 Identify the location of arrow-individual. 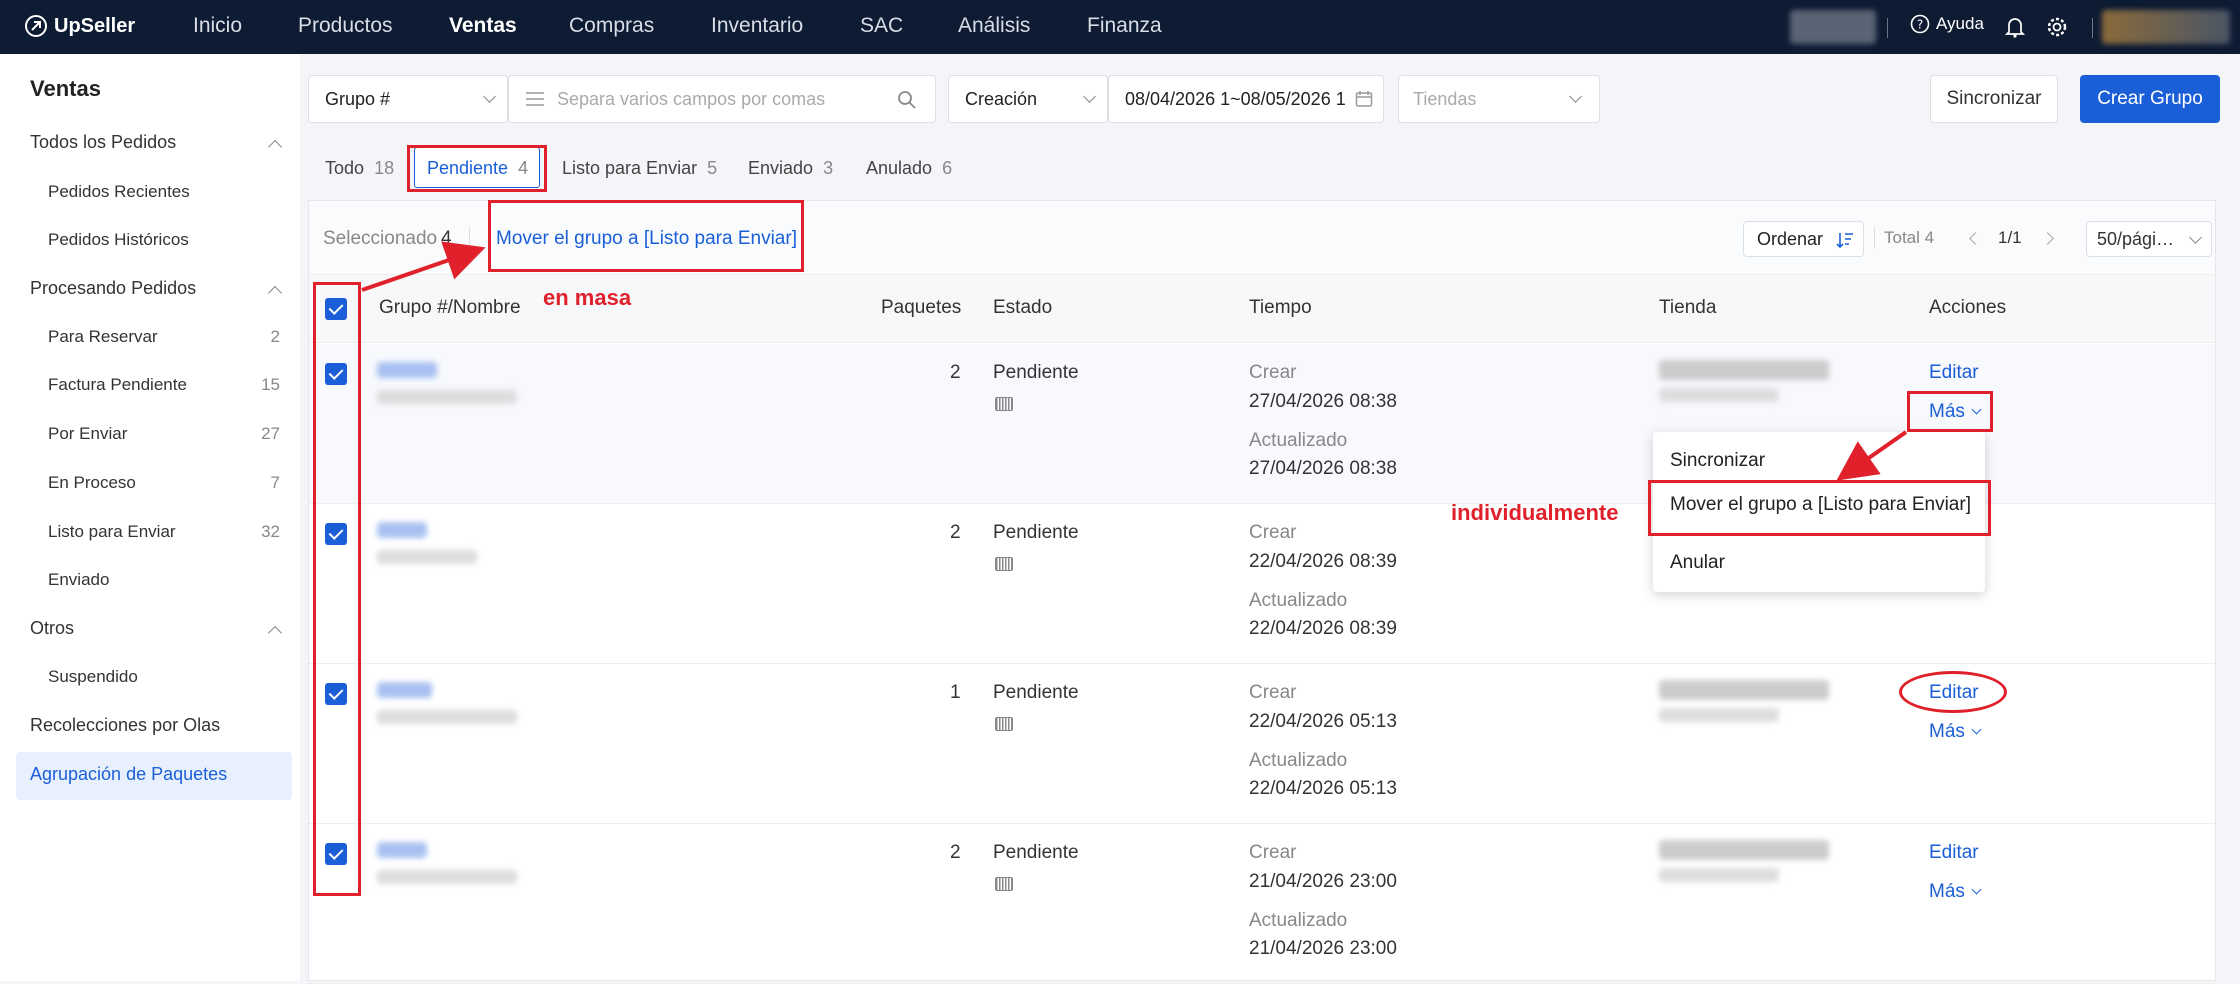
(1872, 455).